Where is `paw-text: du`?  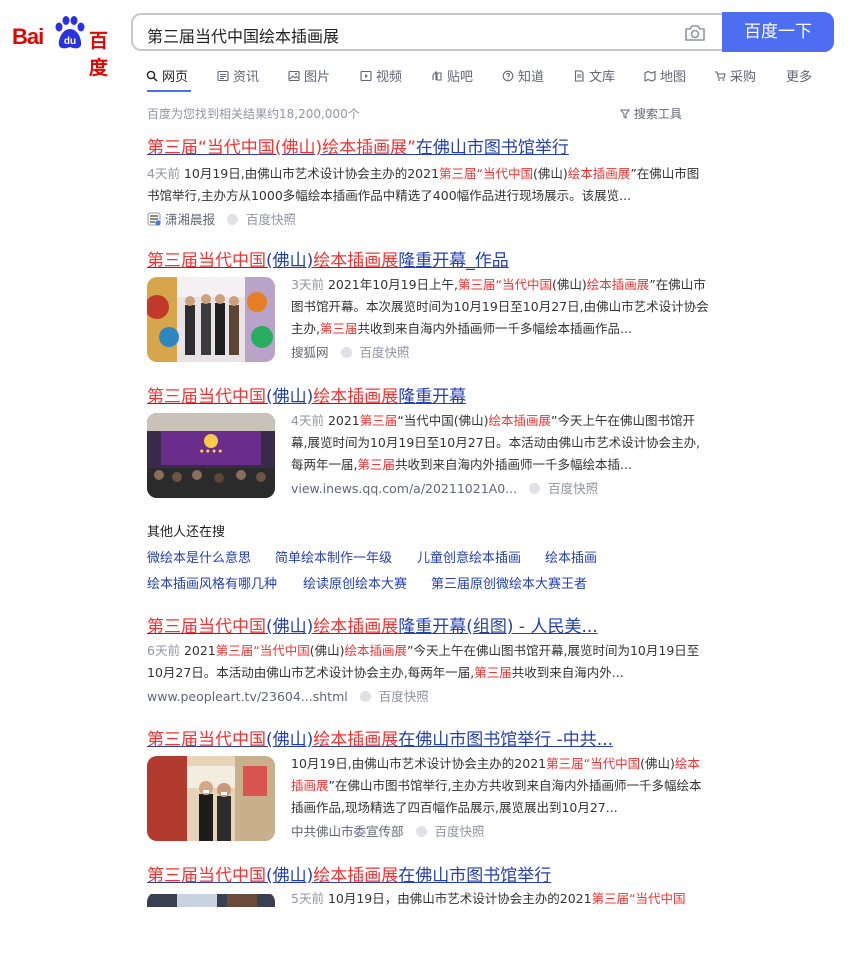
paw-text: du is located at coordinates (70, 41).